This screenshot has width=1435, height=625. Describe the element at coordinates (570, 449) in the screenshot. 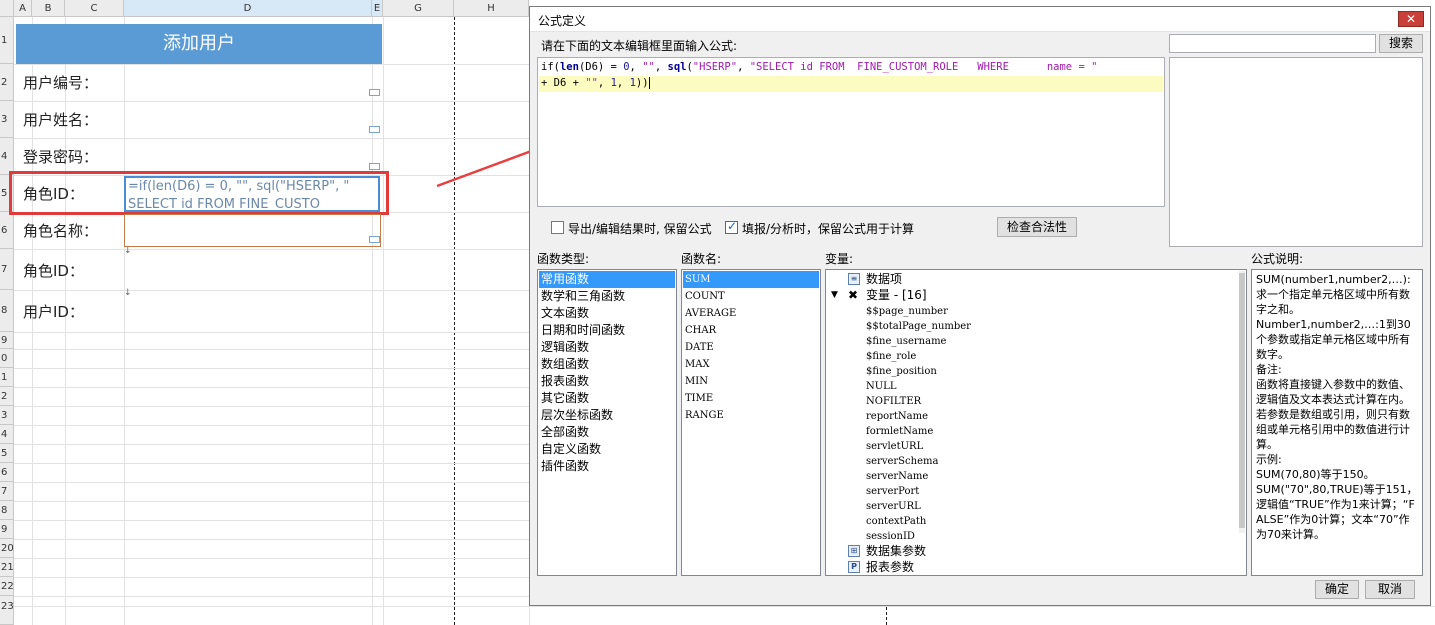

I see `function-type-item: 自定义函数` at that location.